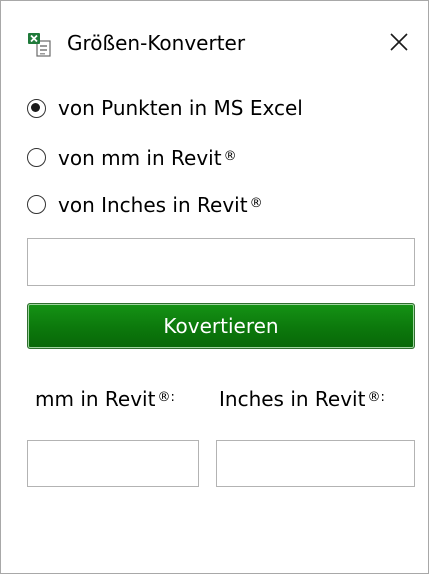  Describe the element at coordinates (315, 463) in the screenshot. I see `inch-result-field` at that location.